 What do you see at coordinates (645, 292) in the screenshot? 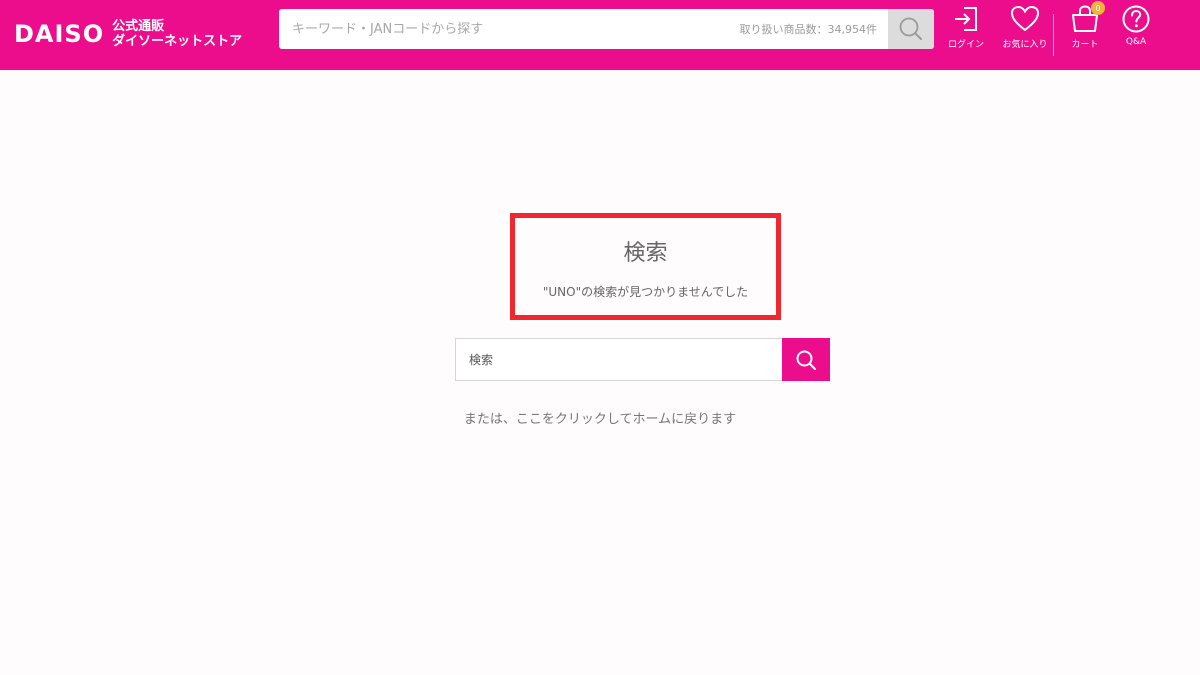
I see `no-results-message: "UNO"の検索が見つかりませんでした` at bounding box center [645, 292].